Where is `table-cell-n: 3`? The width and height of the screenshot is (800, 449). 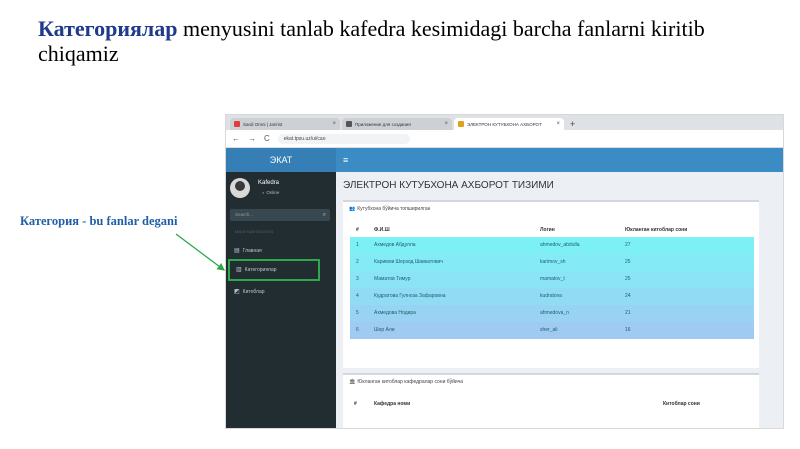
table-cell-n: 3 is located at coordinates (357, 279).